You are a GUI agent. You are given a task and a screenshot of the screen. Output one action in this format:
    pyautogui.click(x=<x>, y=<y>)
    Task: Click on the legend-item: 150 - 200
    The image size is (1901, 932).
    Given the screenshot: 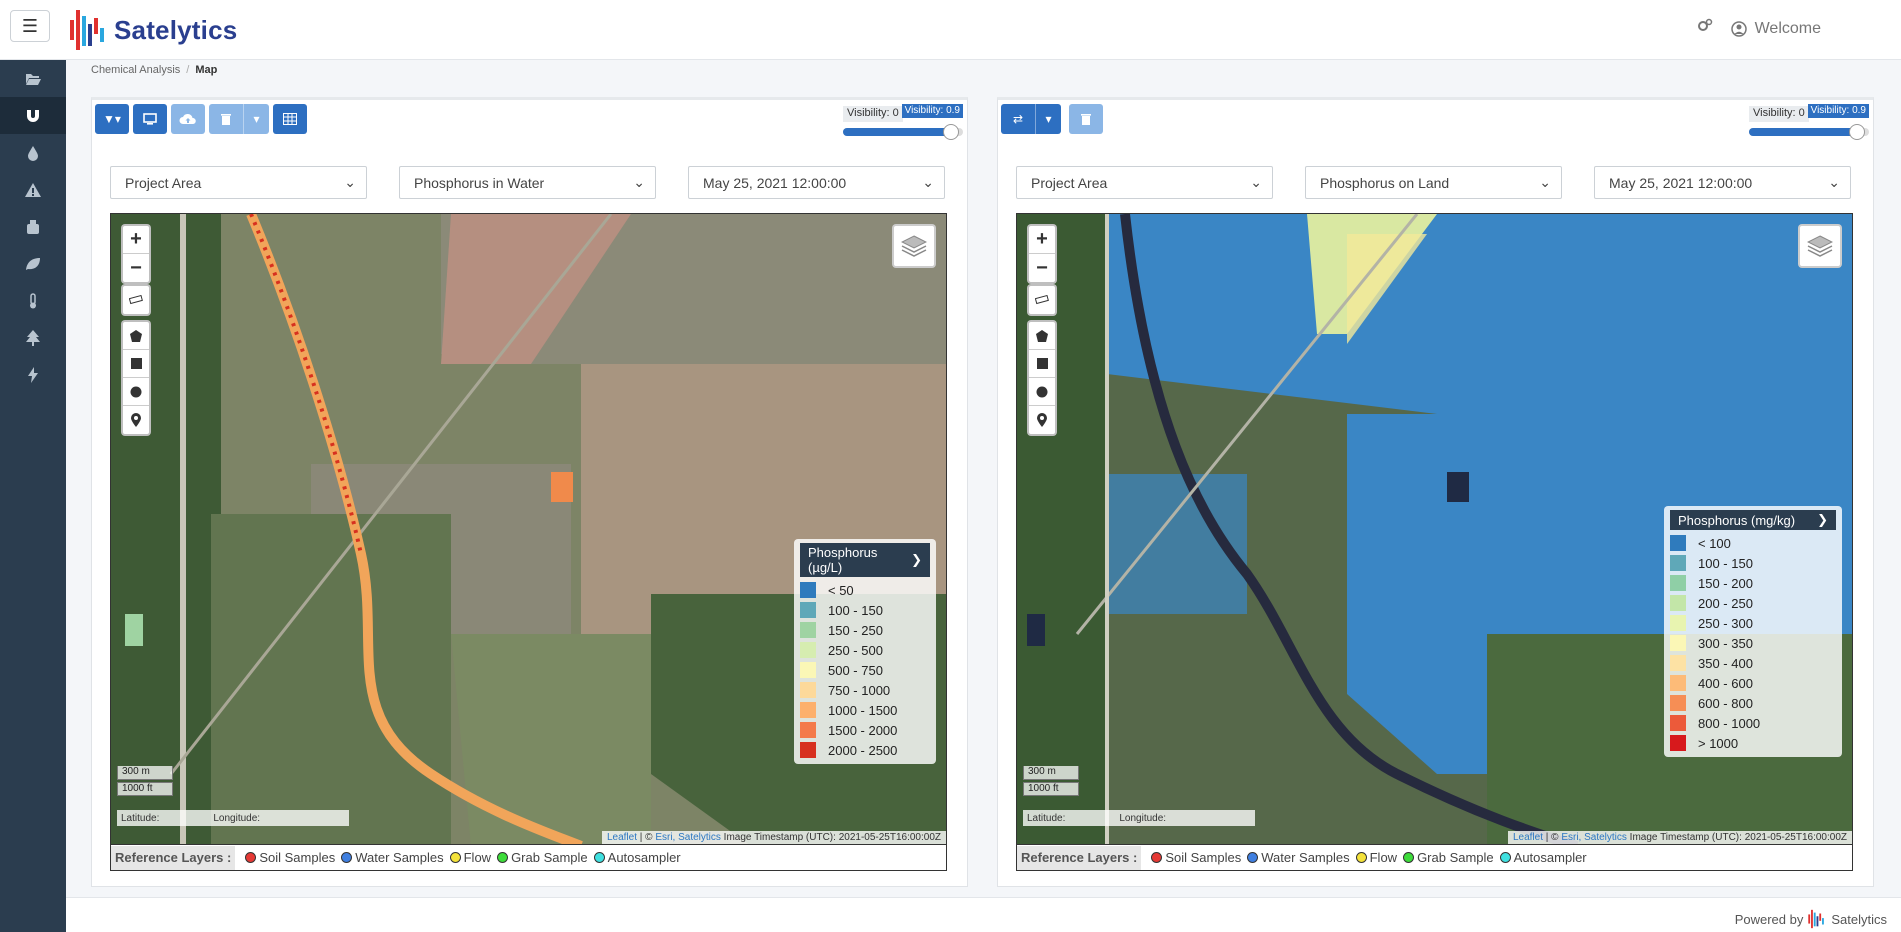 What is the action you would take?
    pyautogui.click(x=1753, y=583)
    